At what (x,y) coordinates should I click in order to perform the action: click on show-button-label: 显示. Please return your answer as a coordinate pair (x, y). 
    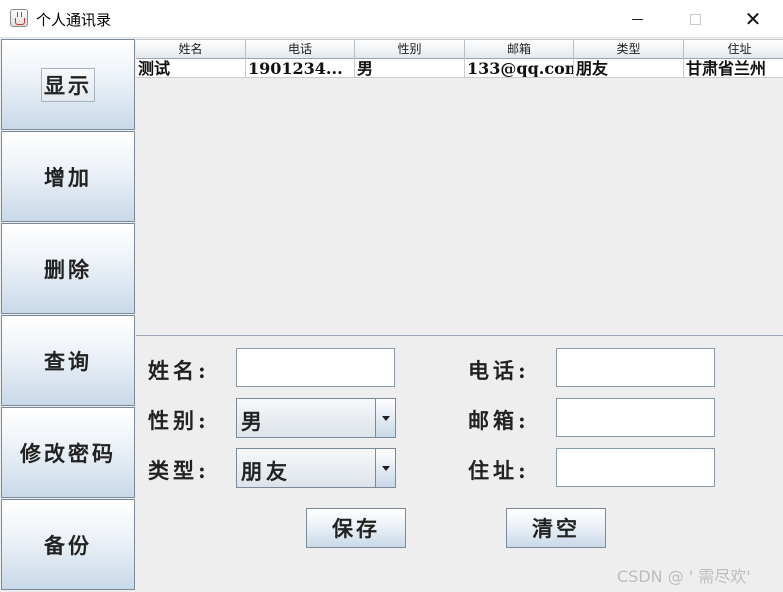
    Looking at the image, I should click on (68, 84).